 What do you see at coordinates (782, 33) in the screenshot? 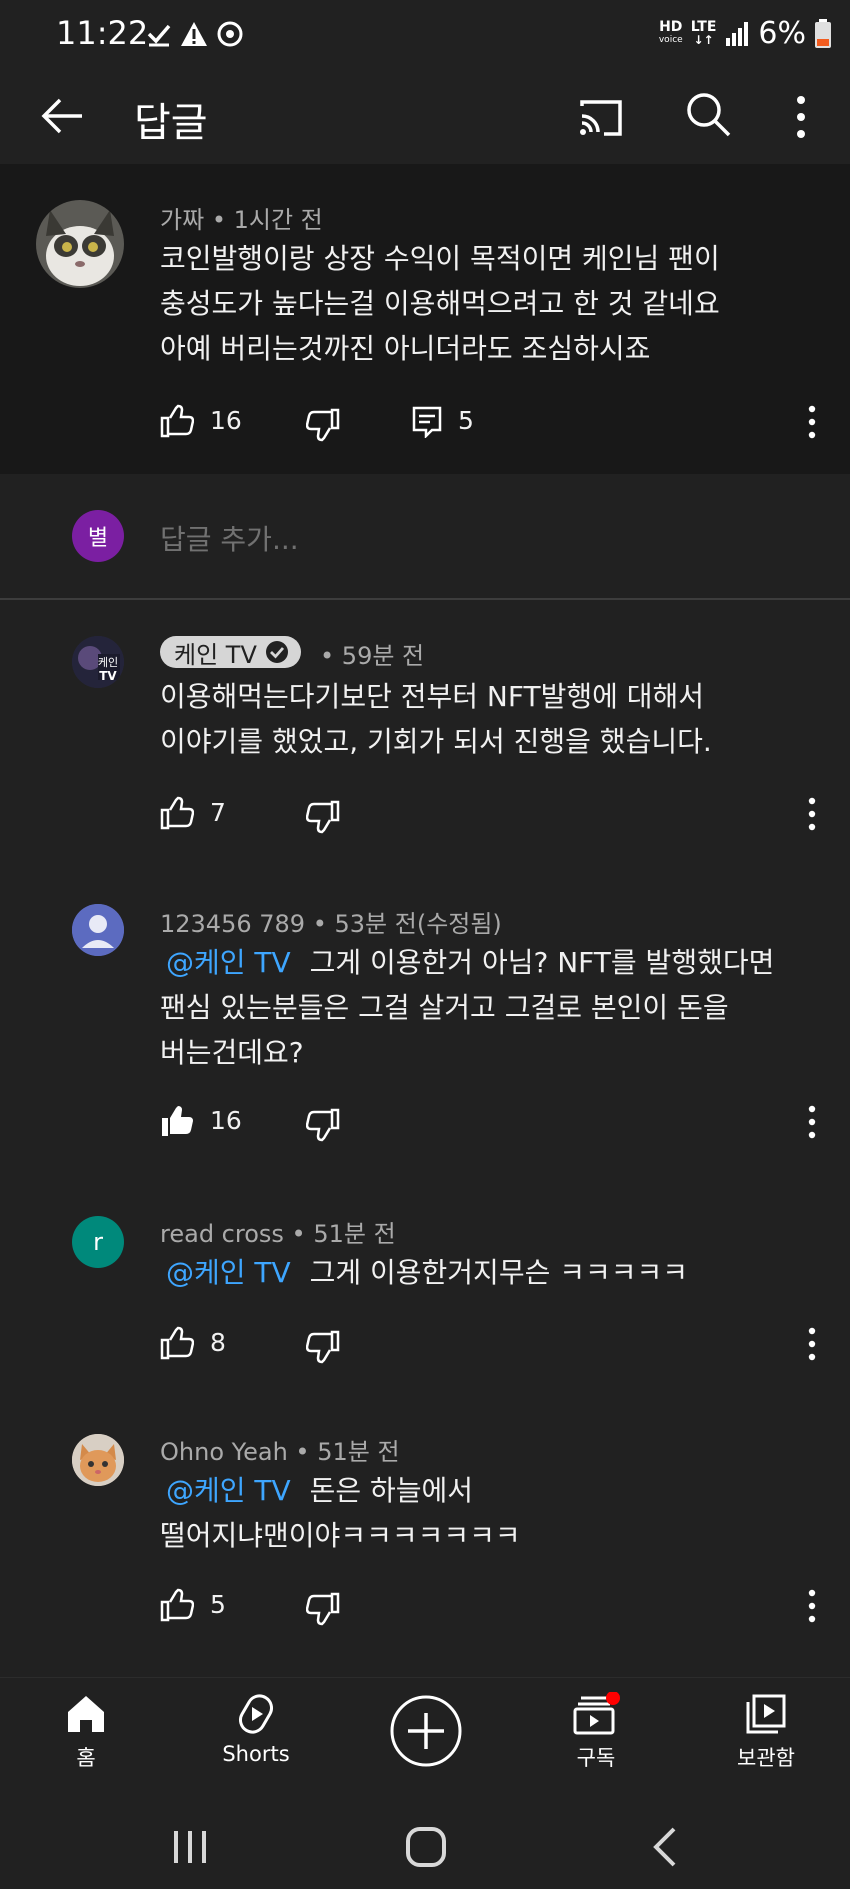
I see `battery-percent: 6%` at bounding box center [782, 33].